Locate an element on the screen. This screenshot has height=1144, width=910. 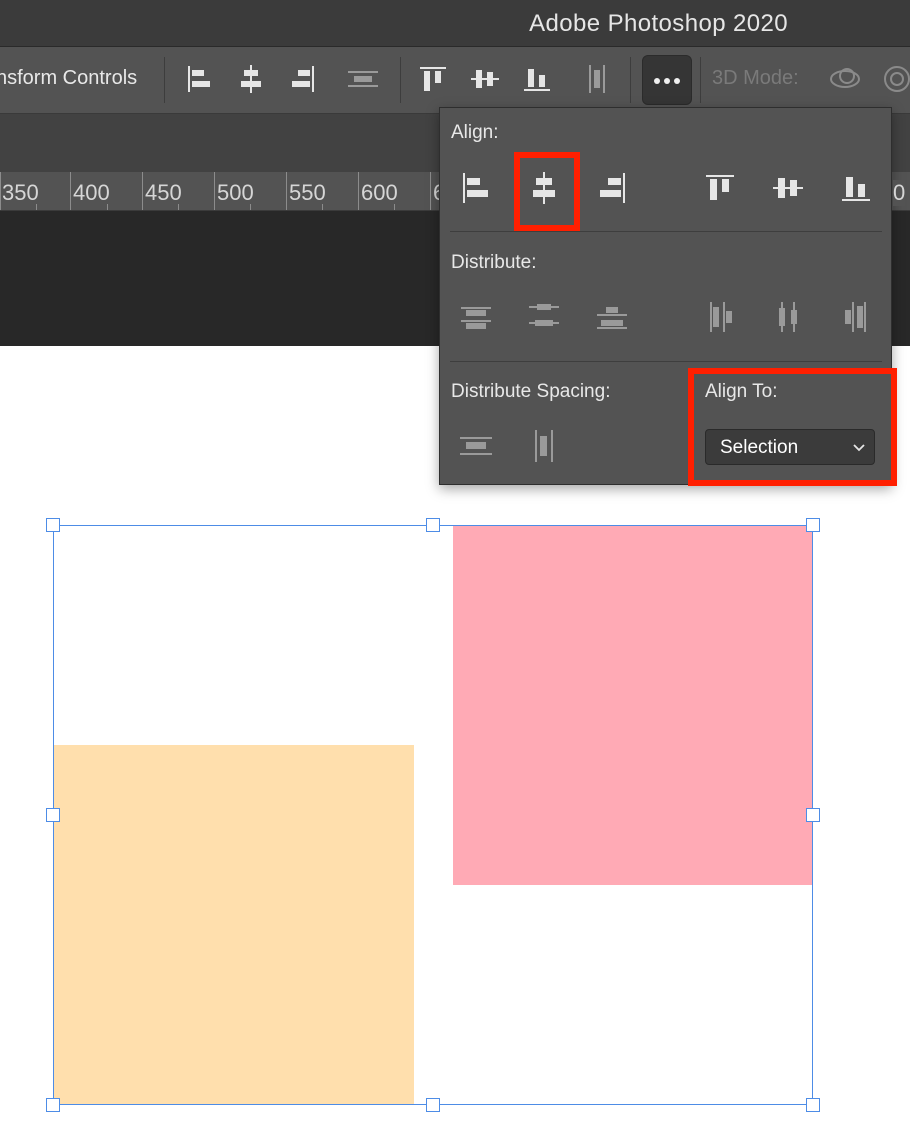
ruler-label: 350 is located at coordinates (20, 192).